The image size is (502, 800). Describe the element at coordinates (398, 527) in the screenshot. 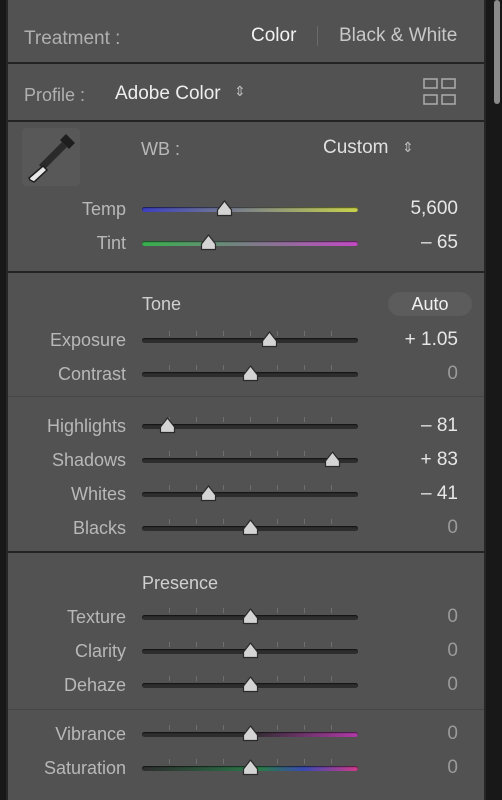

I see `blacks-value: 0` at that location.